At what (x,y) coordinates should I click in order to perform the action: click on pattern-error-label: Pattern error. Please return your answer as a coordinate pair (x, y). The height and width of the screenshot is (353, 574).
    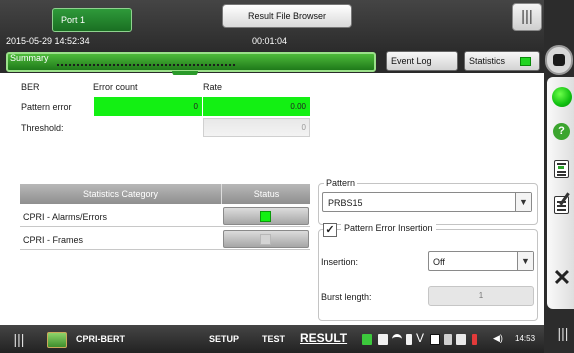
    Looking at the image, I should click on (46, 107).